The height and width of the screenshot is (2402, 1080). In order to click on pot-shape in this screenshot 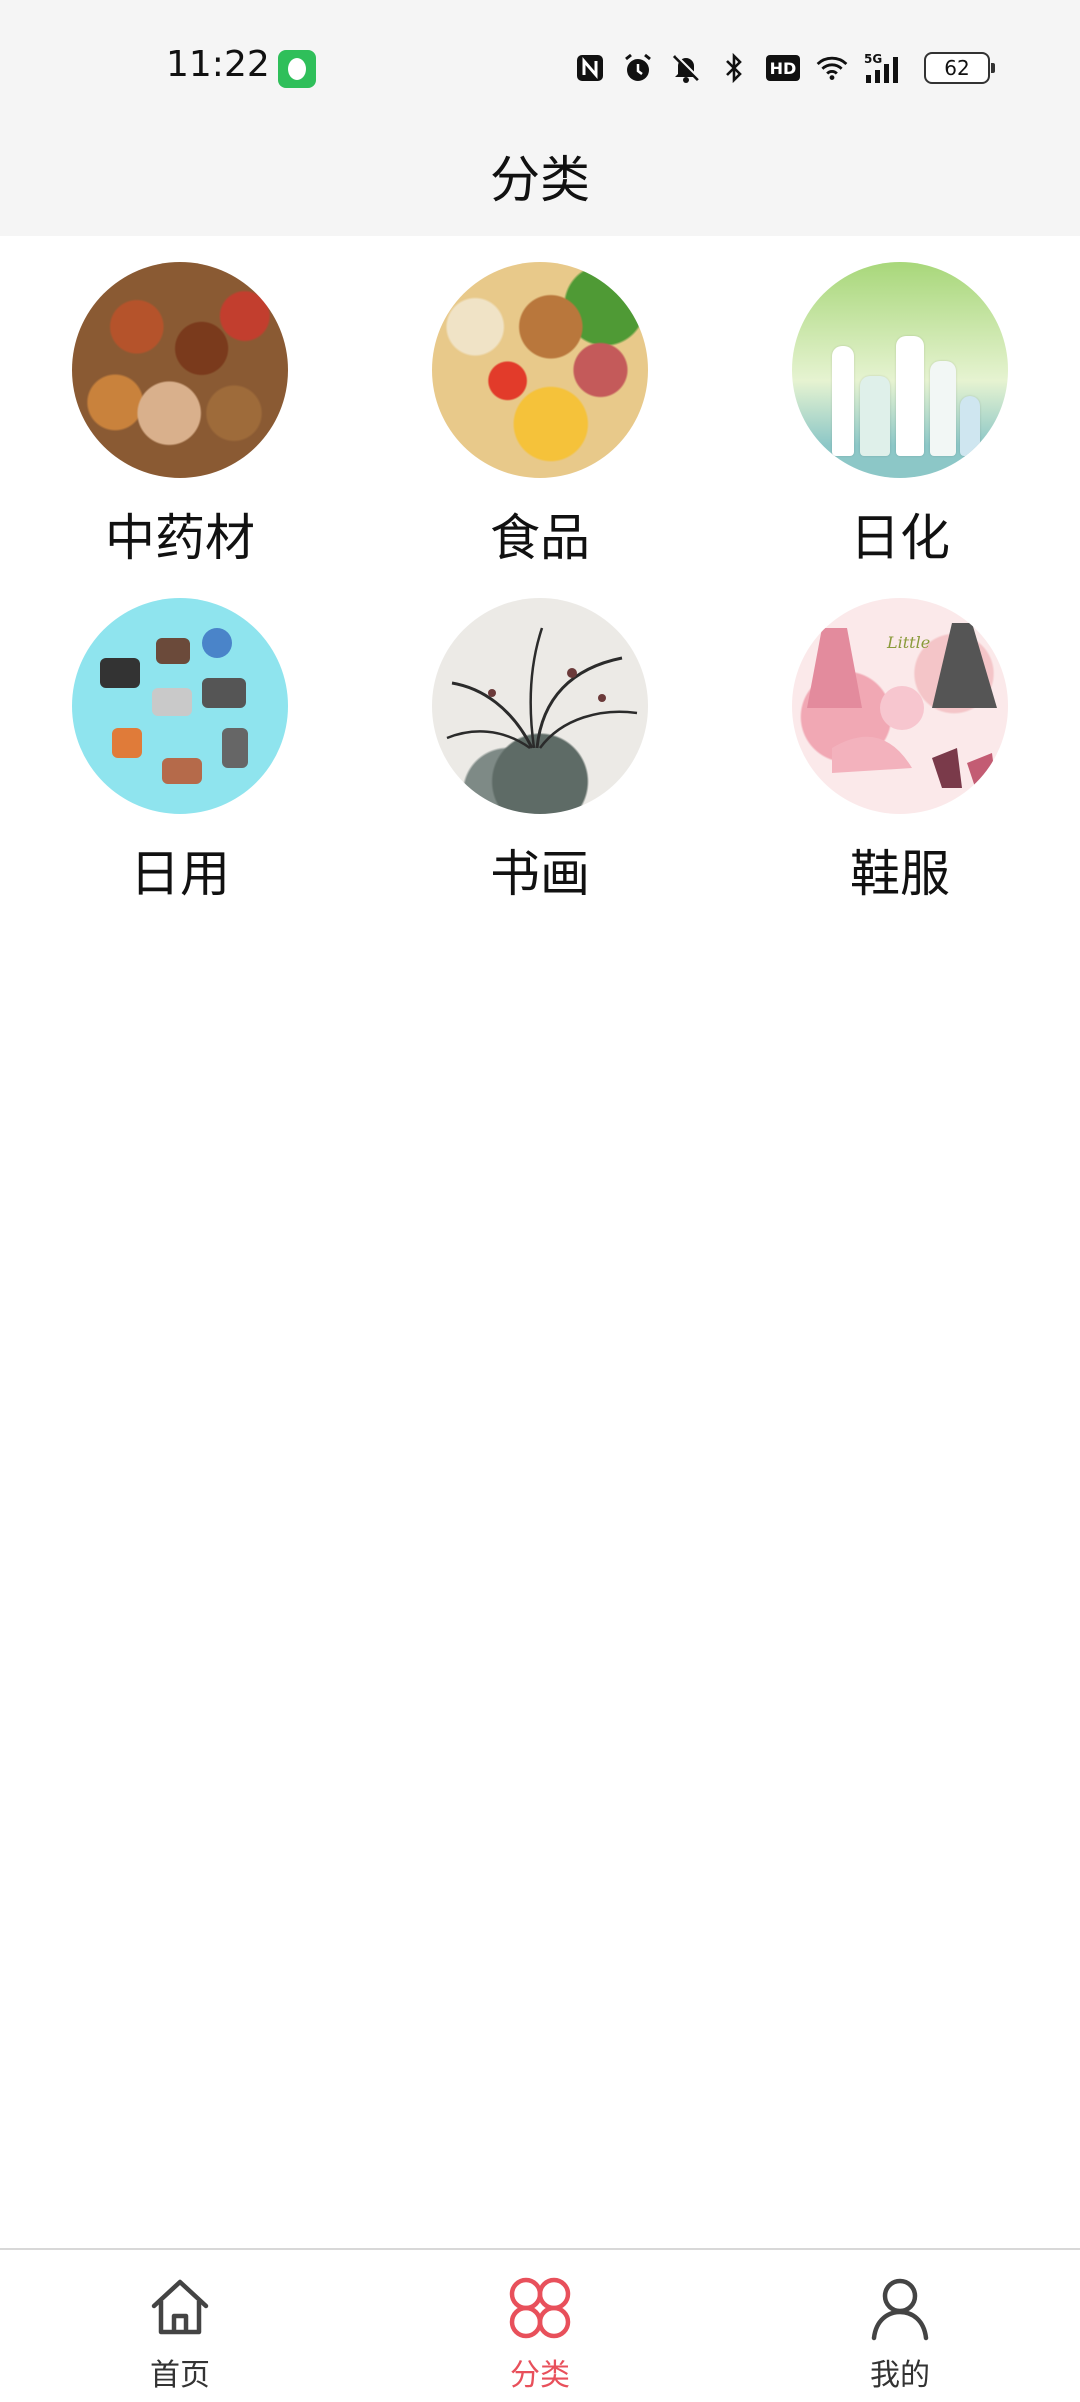, I will do `click(172, 702)`.